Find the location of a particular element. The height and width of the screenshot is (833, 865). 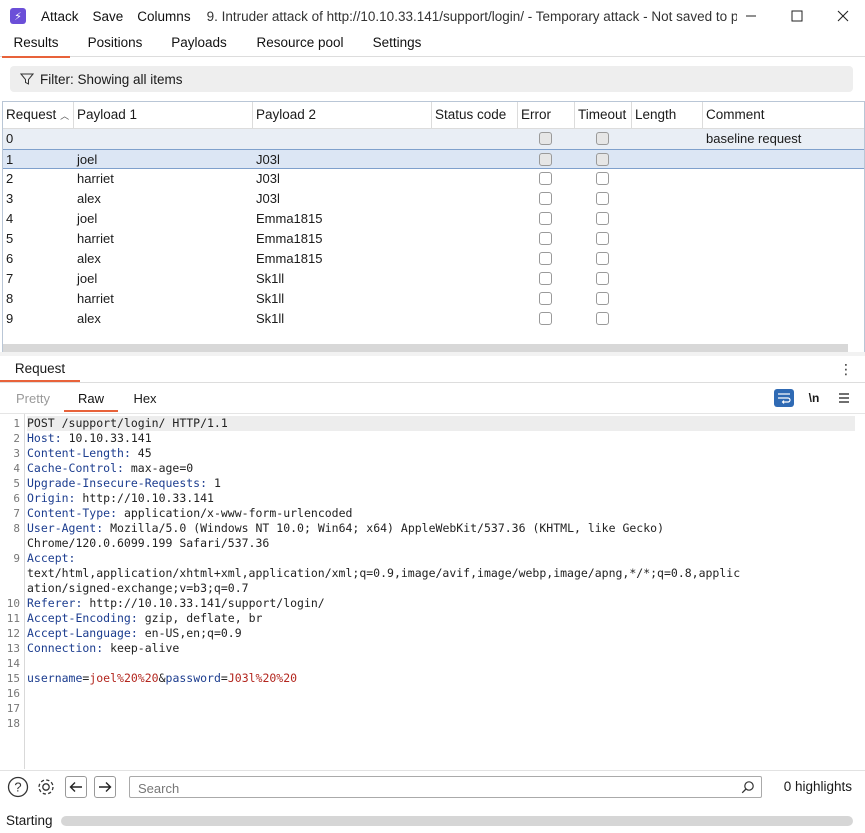

code-line: 1 POST /support/login/ HTTP/1.1 is located at coordinates (430, 423).